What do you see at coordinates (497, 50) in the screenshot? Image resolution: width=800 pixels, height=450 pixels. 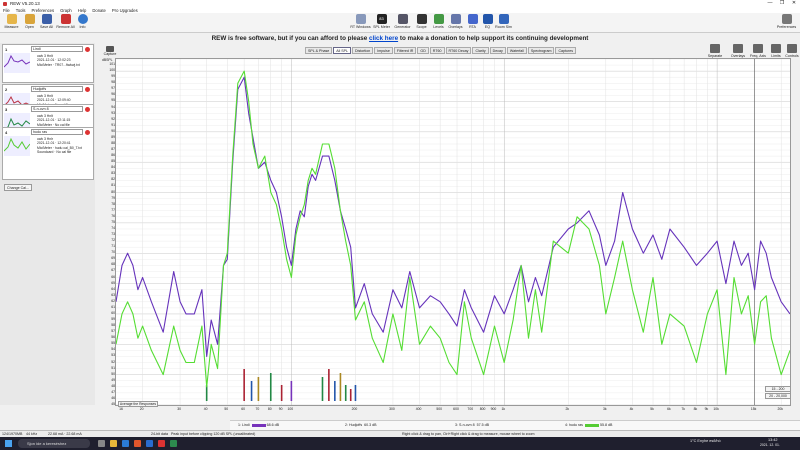 I see `tab-decay: Decay` at bounding box center [497, 50].